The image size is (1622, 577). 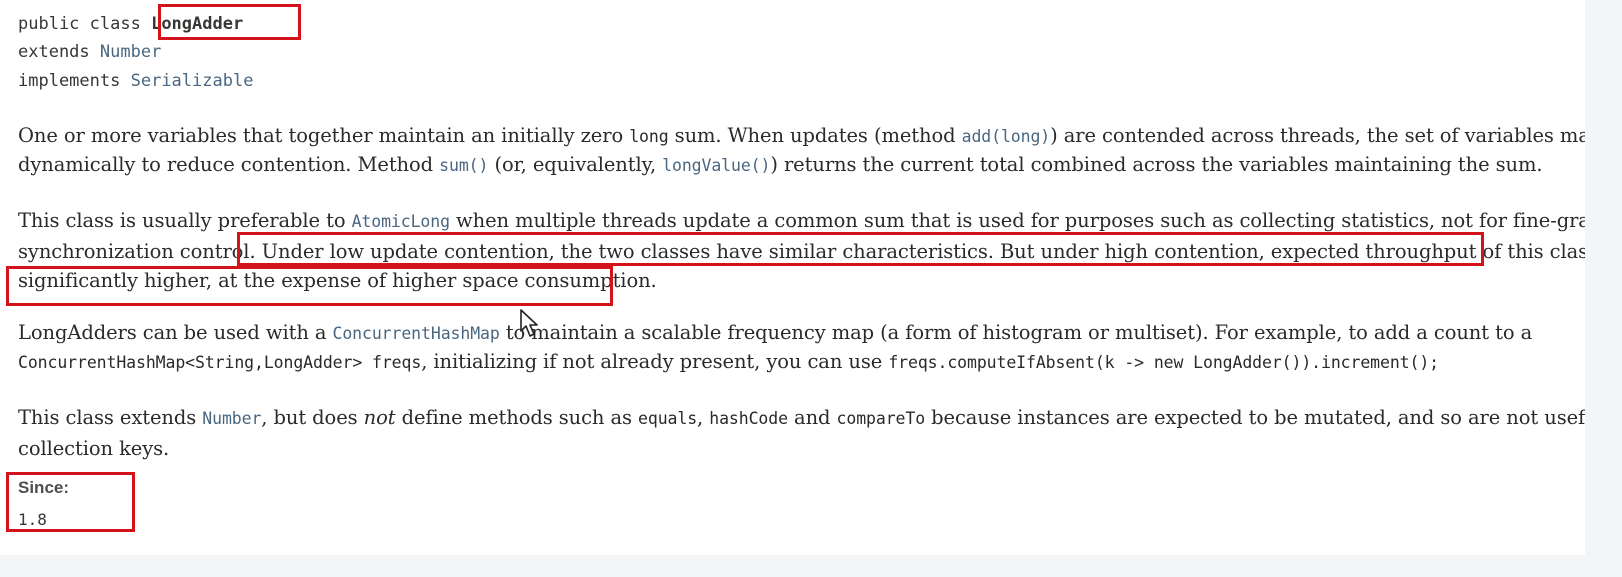 I want to click on text: (or, equivalently,, so click(x=575, y=164).